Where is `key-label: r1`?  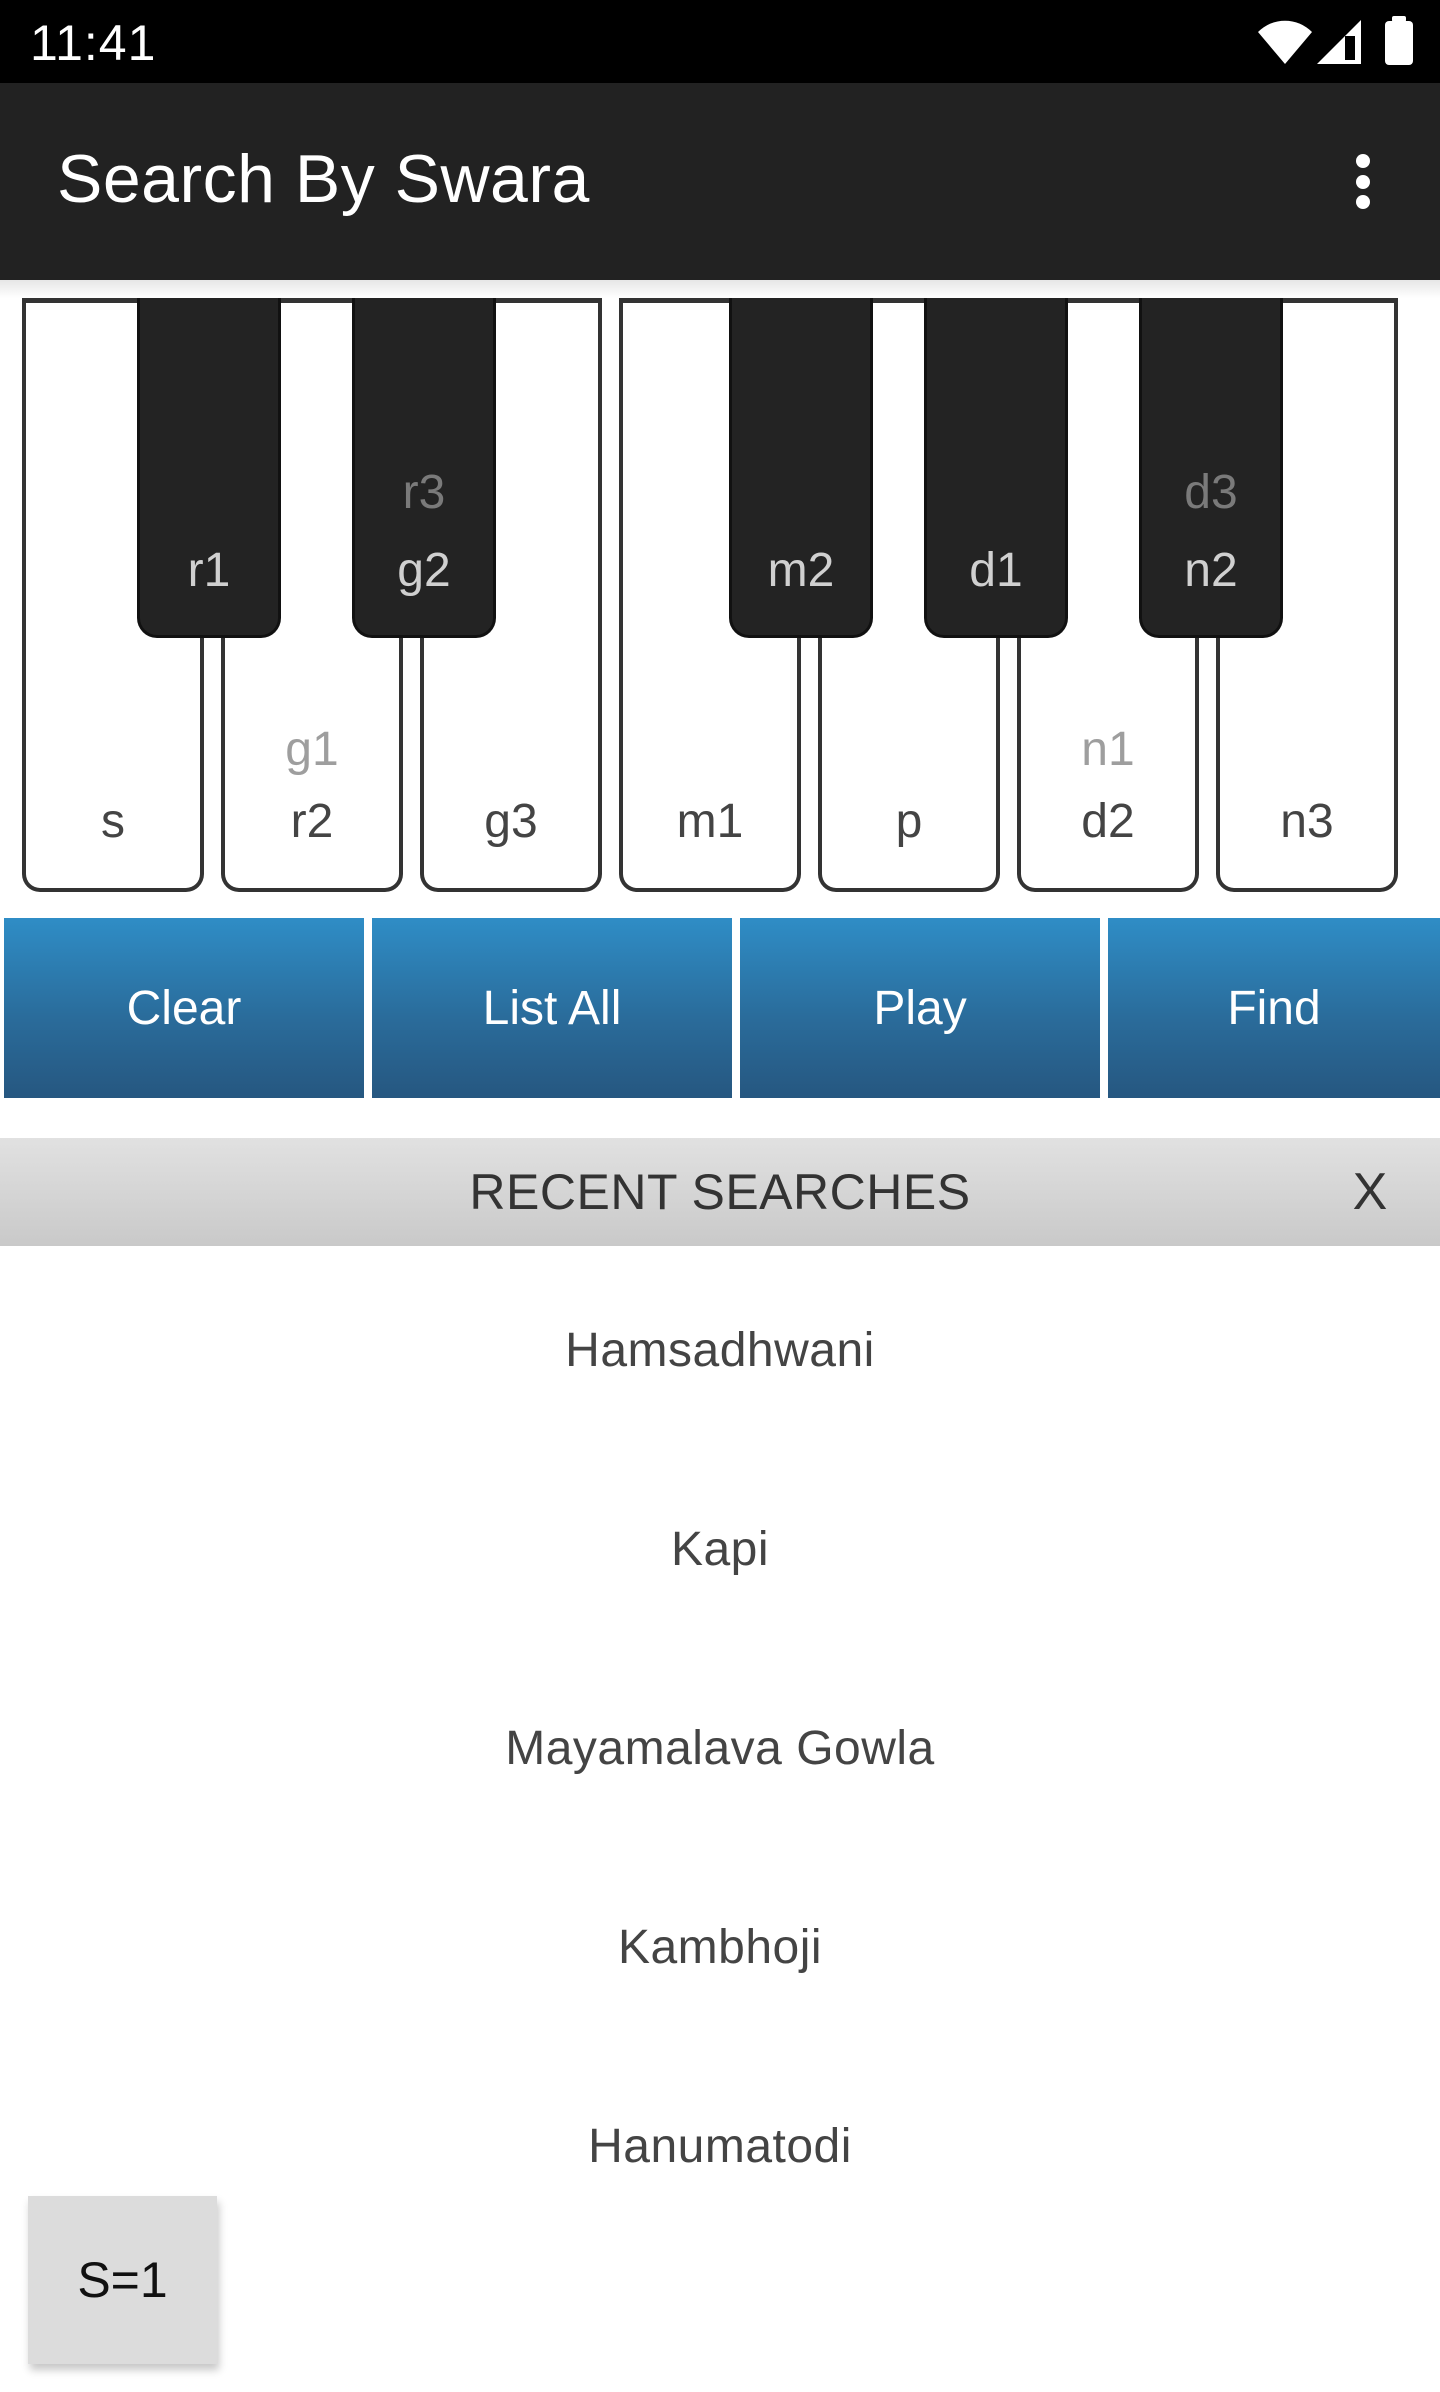
key-label: r1 is located at coordinates (209, 570).